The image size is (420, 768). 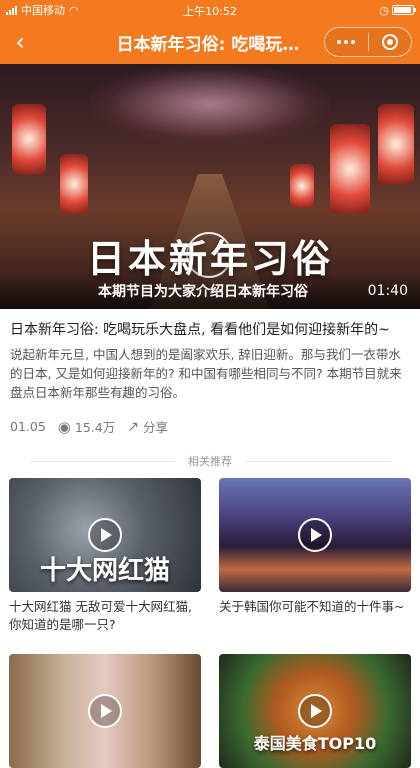 I want to click on article-meta: 01.05 ◉ 15.4万 ↗ 分享, so click(x=89, y=426).